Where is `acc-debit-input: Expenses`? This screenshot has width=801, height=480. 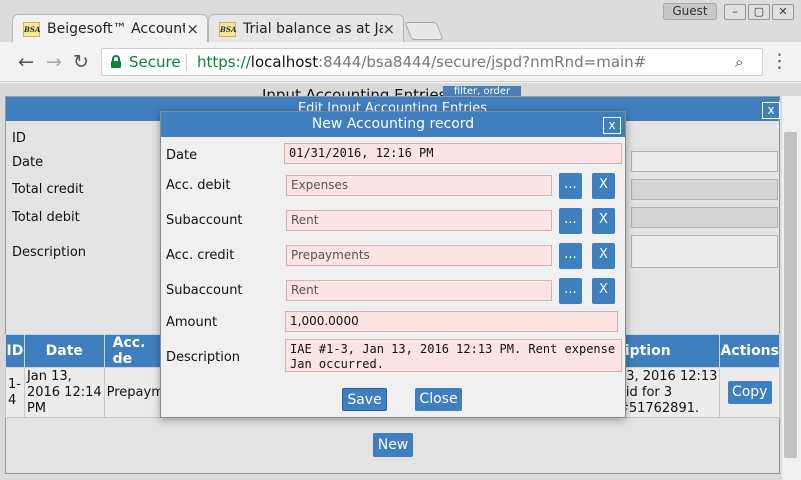 acc-debit-input: Expenses is located at coordinates (419, 185).